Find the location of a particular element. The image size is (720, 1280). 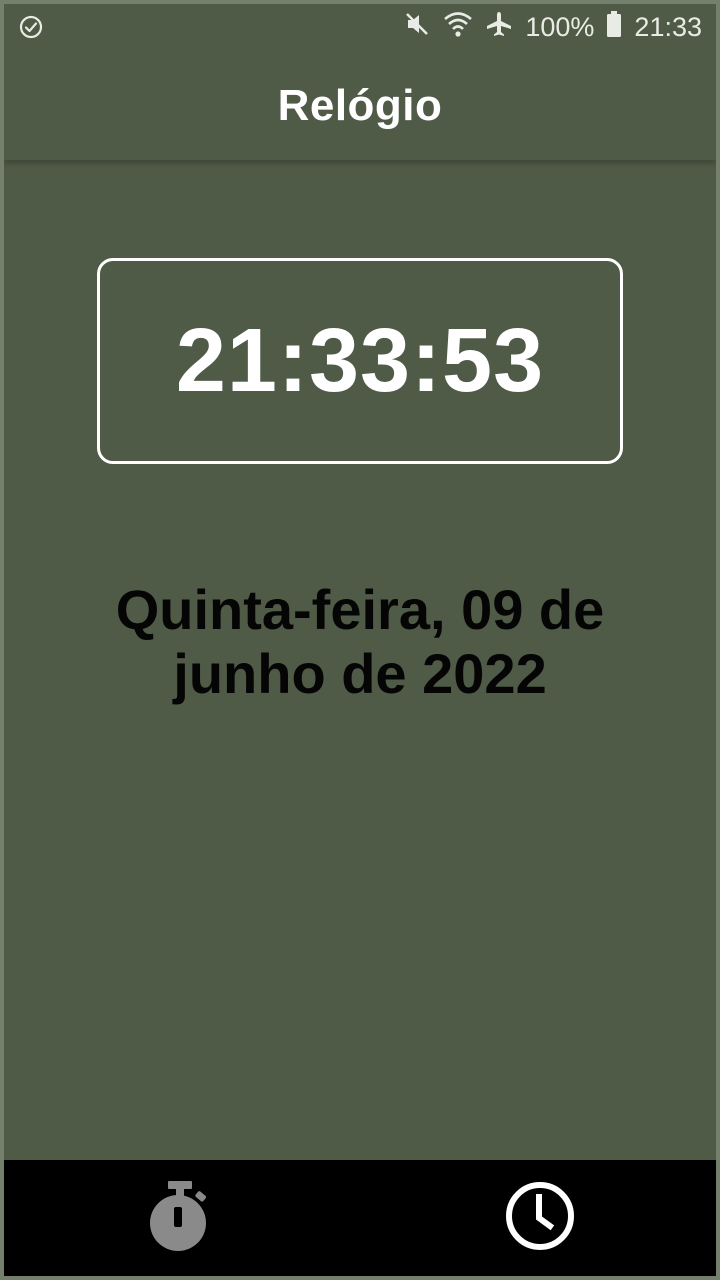

check-circle-icon is located at coordinates (31, 30).